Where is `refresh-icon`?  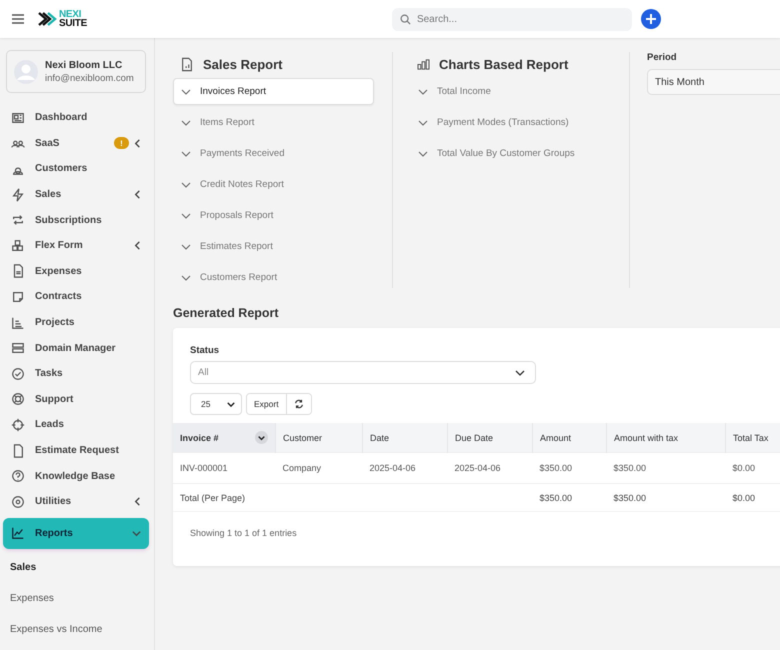 refresh-icon is located at coordinates (299, 404).